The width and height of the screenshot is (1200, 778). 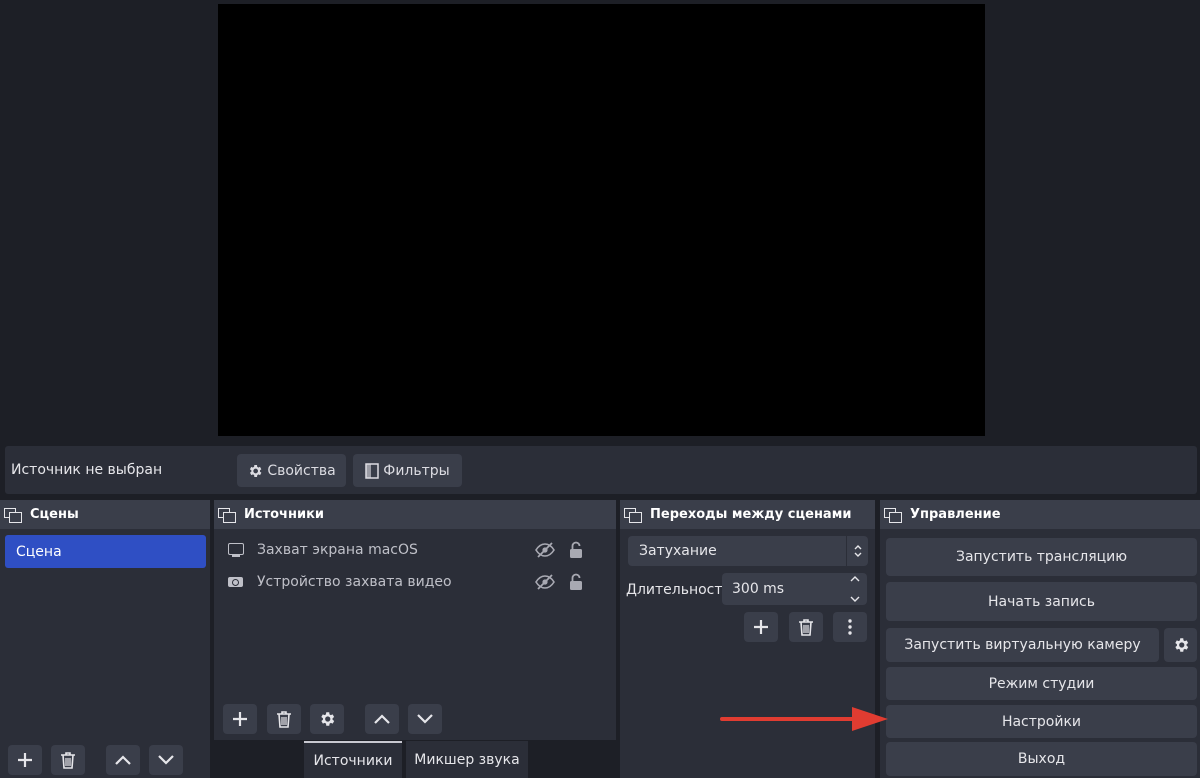 I want to click on transitions-dock-header: Переходы между сценами, so click(x=747, y=514).